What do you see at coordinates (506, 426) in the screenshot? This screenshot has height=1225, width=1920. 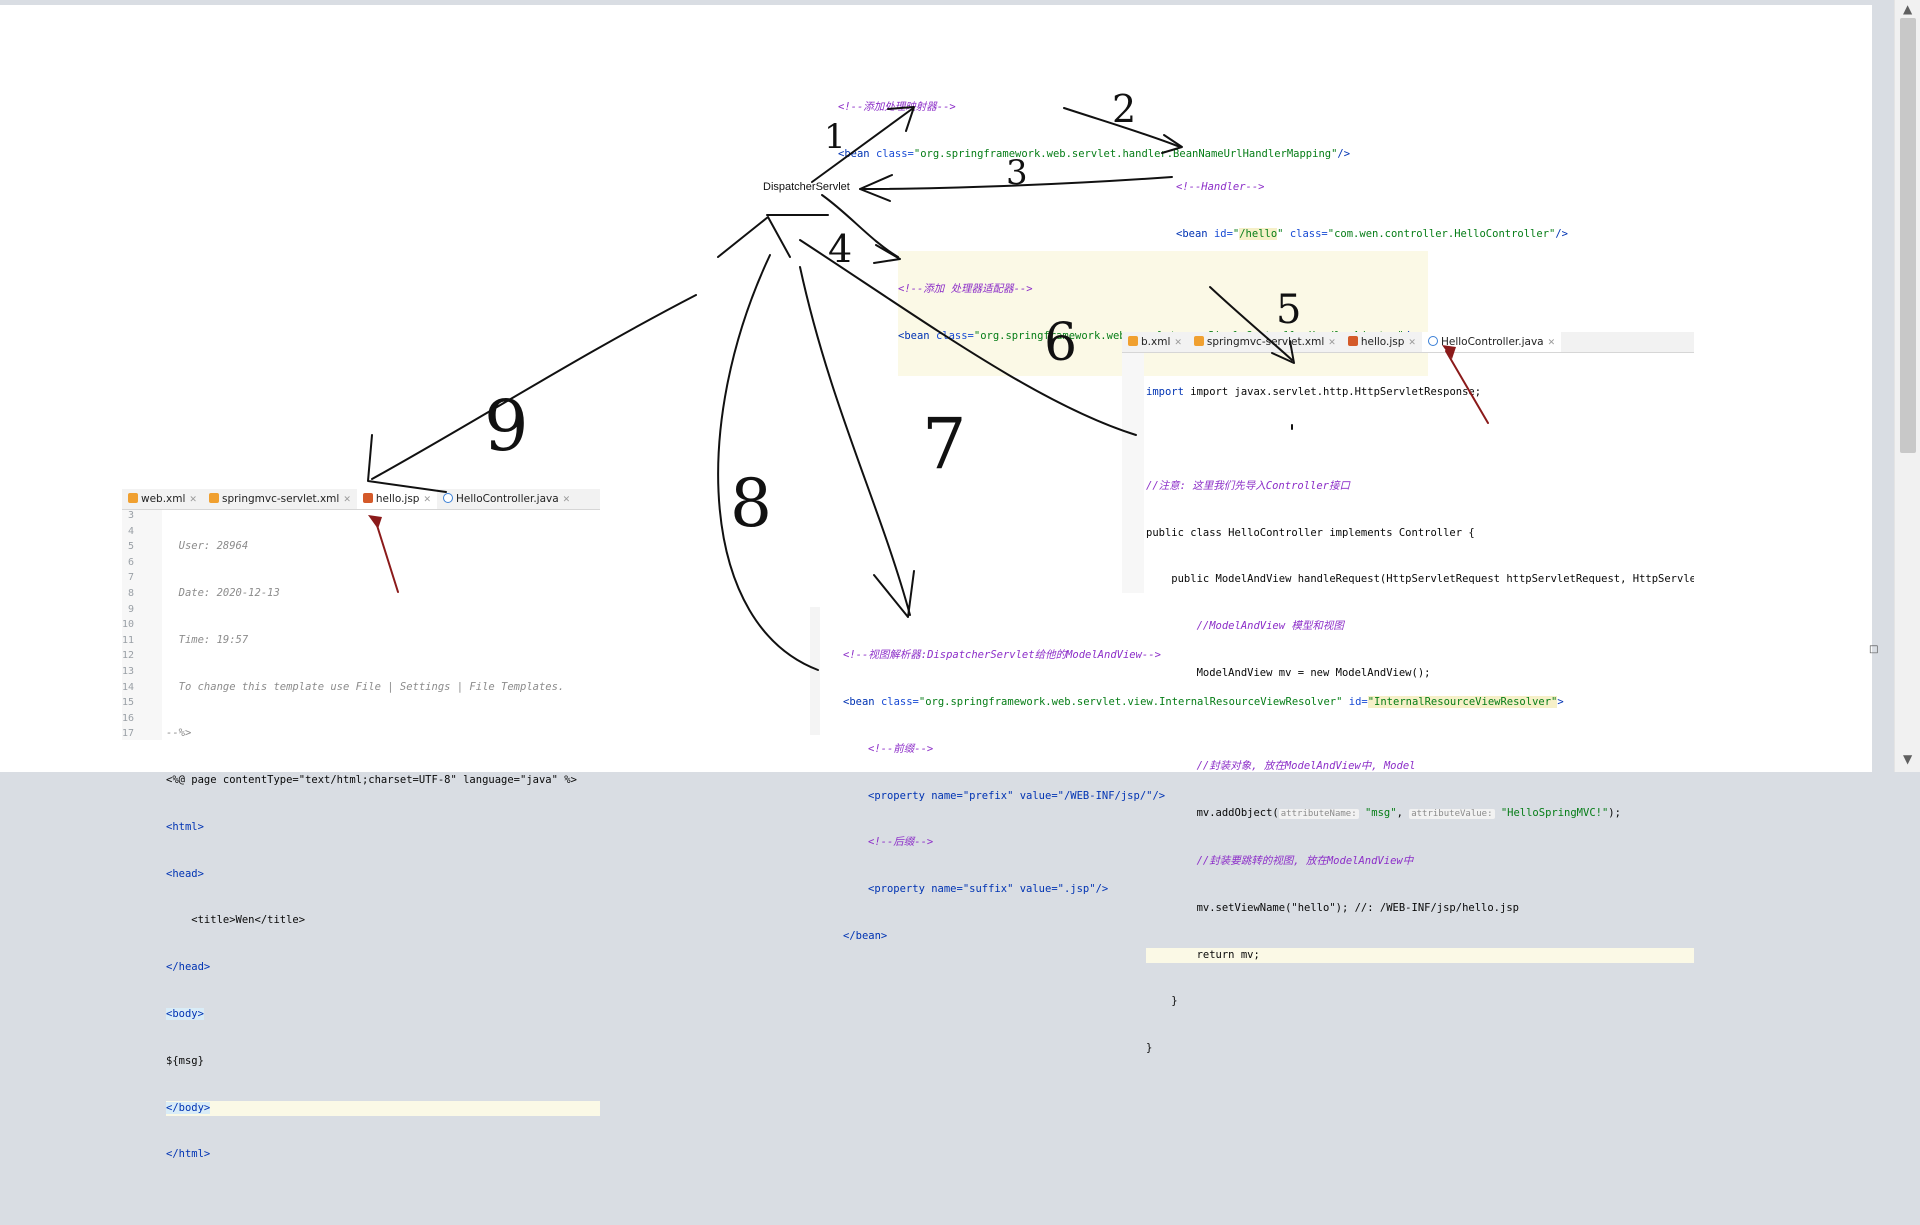 I see `number-9-label: 9` at bounding box center [506, 426].